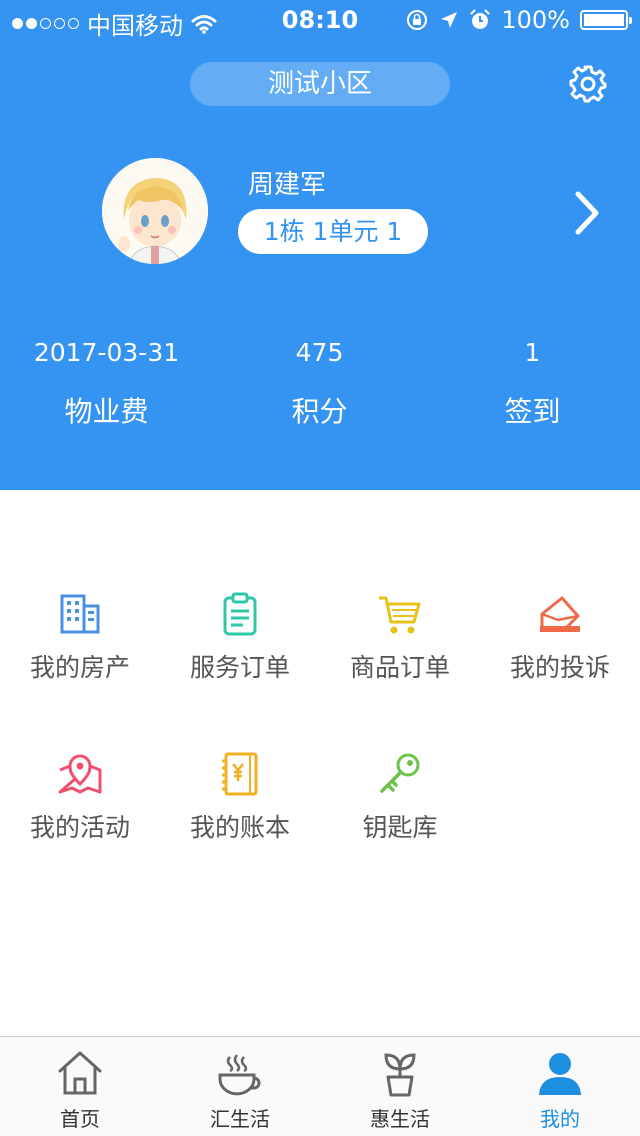 Image resolution: width=640 pixels, height=1136 pixels. Describe the element at coordinates (239, 1075) in the screenshot. I see `coffee-icon` at that location.